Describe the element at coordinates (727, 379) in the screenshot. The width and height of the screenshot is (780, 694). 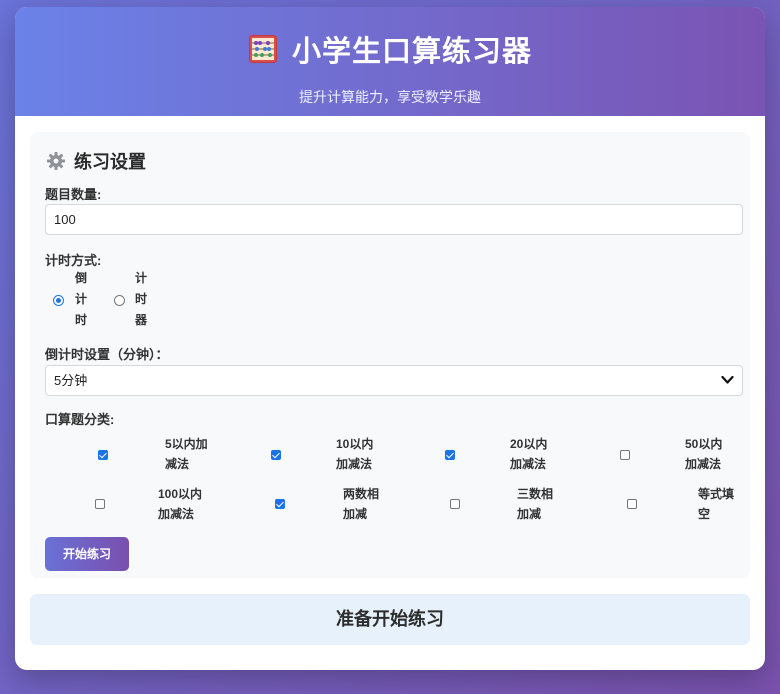
I see `chevron-down-icon` at that location.